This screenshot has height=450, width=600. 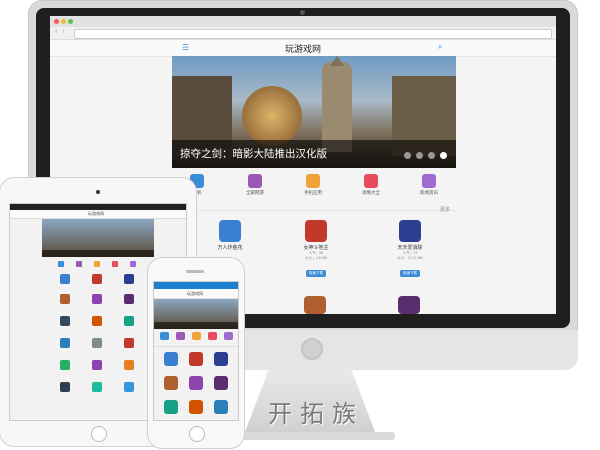 I want to click on minimize-window-icon, so click(x=63, y=21).